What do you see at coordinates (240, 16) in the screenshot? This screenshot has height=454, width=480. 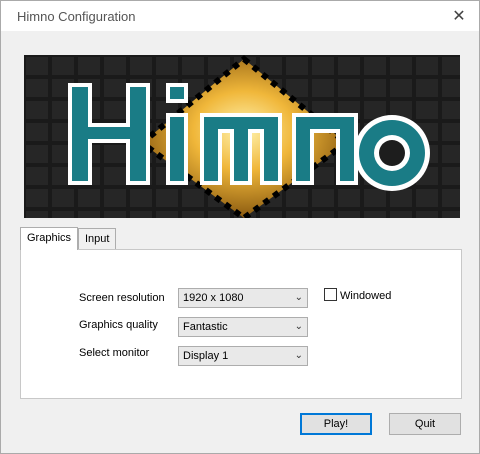 I see `title-bar: Himno Configuration ✕` at bounding box center [240, 16].